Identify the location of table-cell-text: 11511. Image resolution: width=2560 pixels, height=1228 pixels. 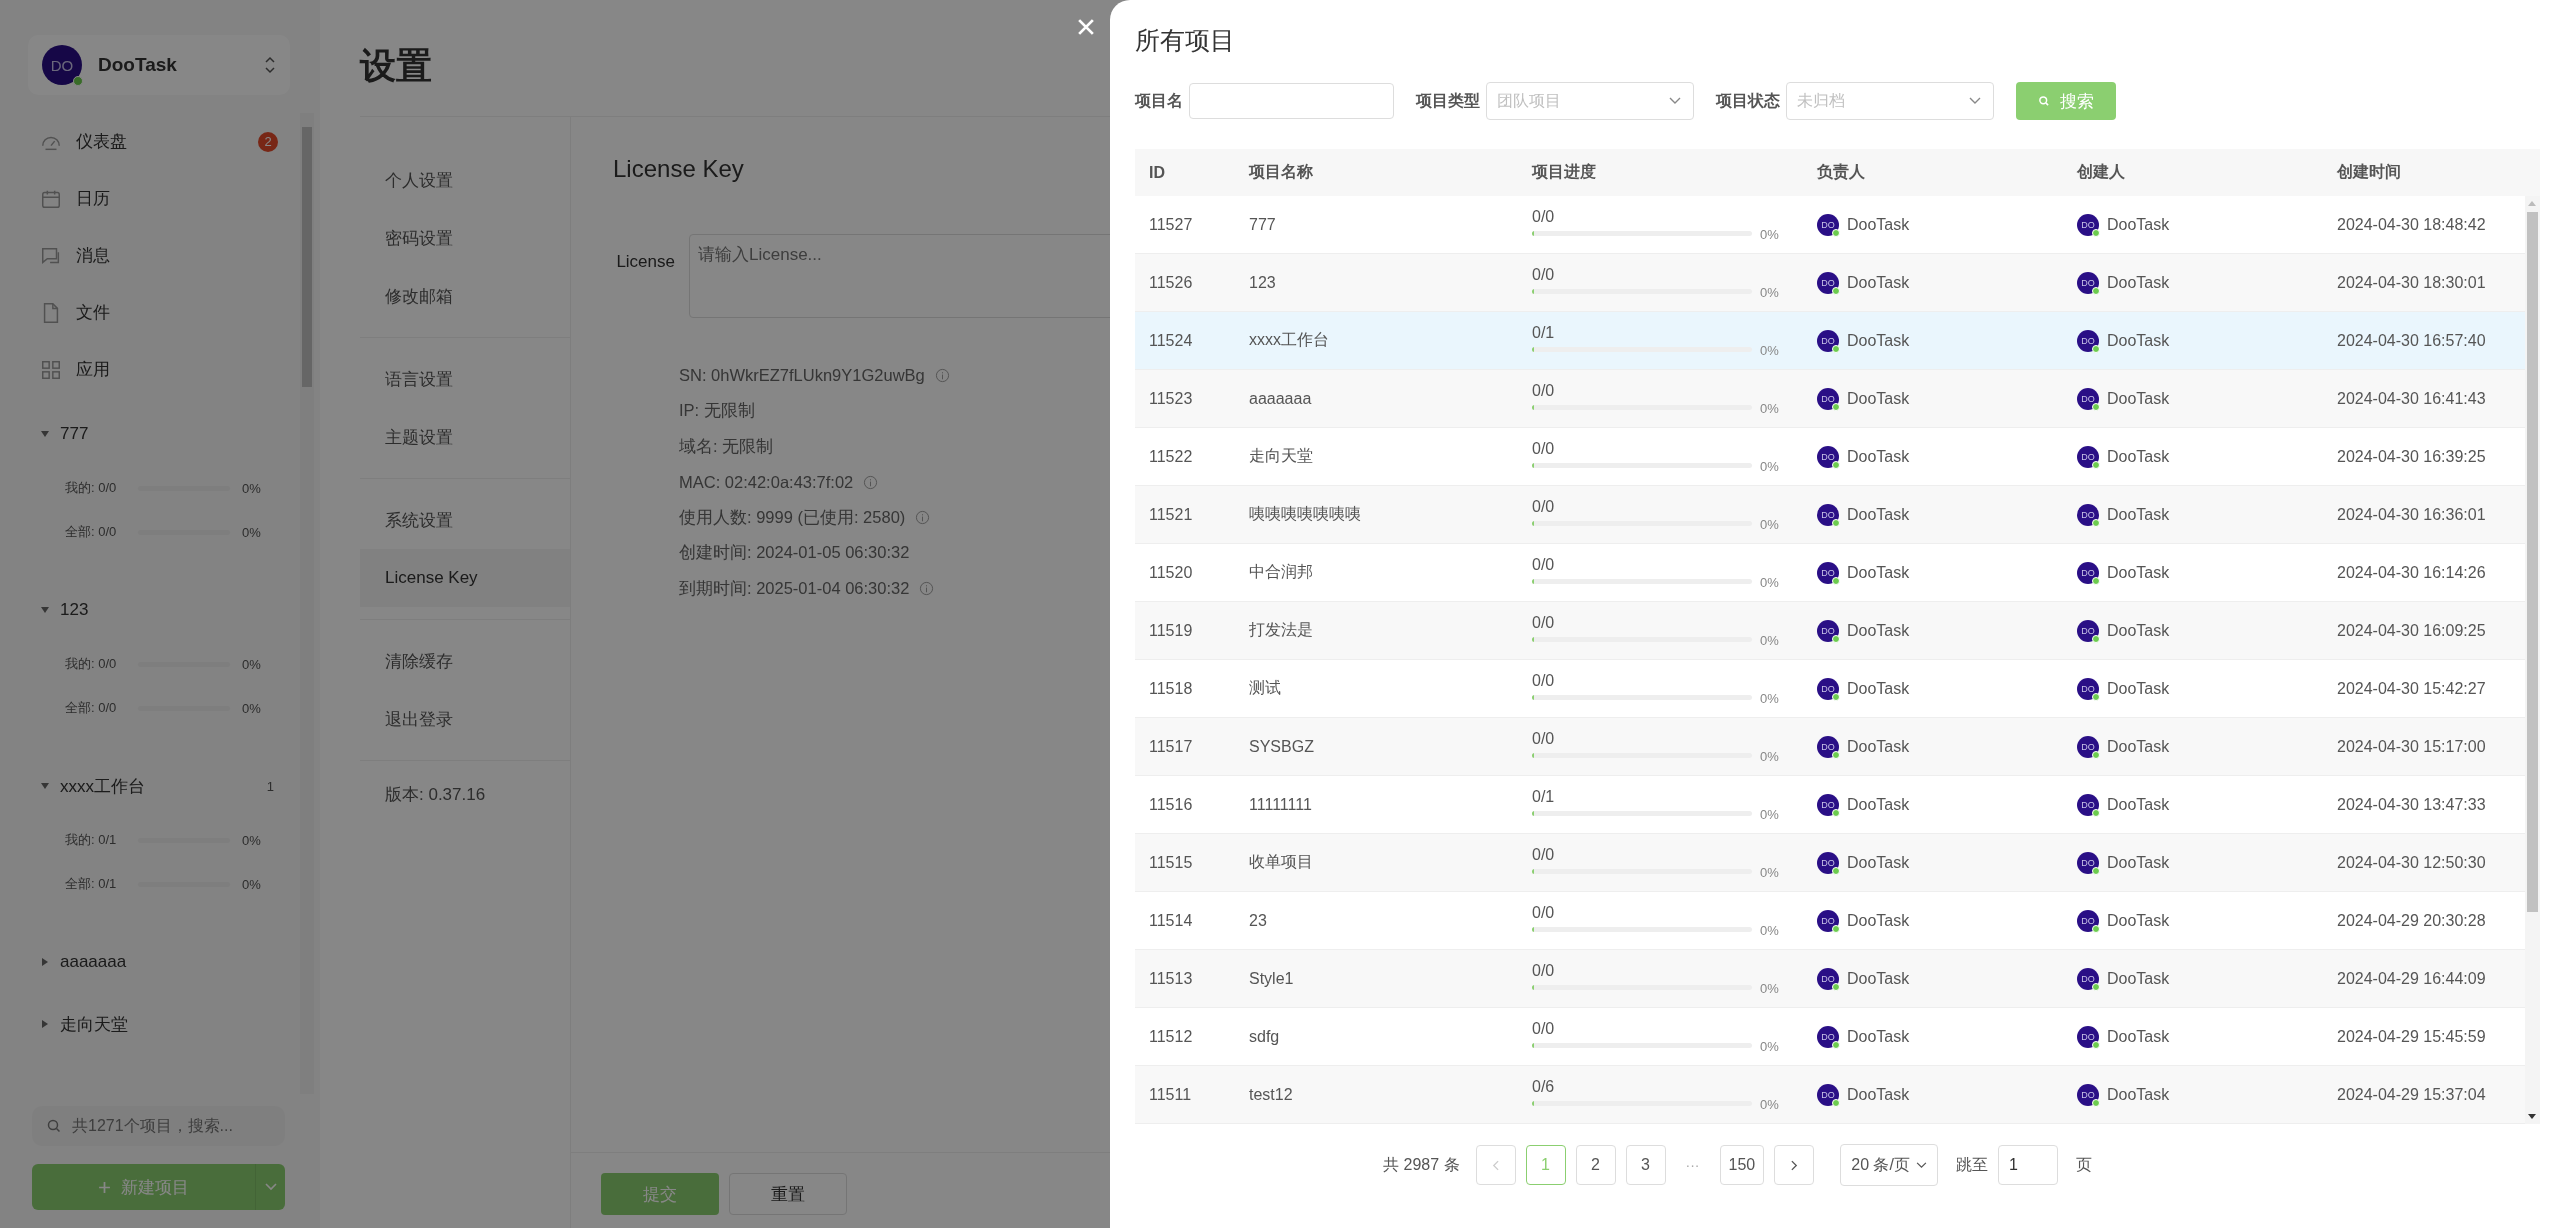
(1170, 1094).